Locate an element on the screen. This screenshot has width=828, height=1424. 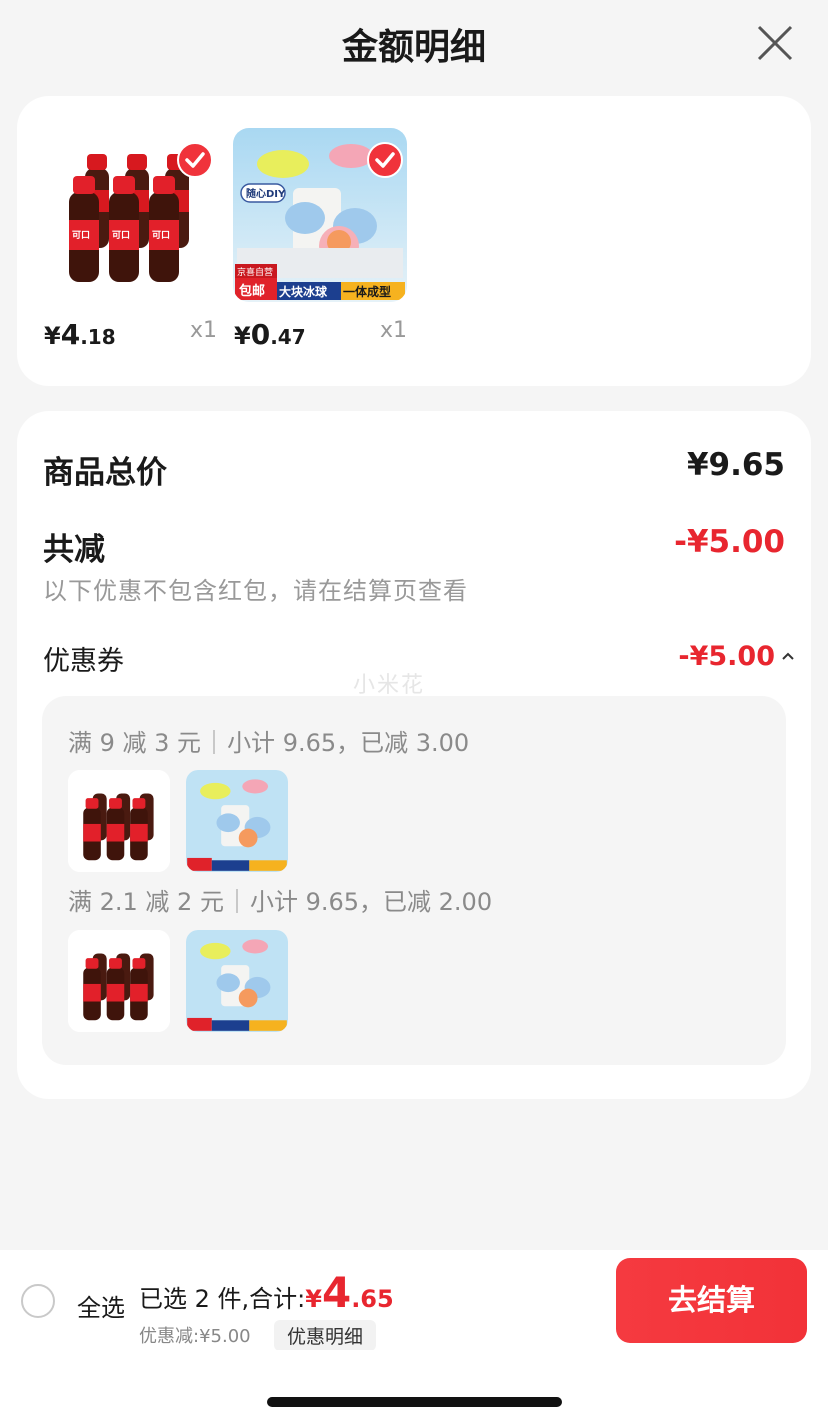
selected-summary: 已选 2 件,合计:¥4.65 is located at coordinates (266, 1292).